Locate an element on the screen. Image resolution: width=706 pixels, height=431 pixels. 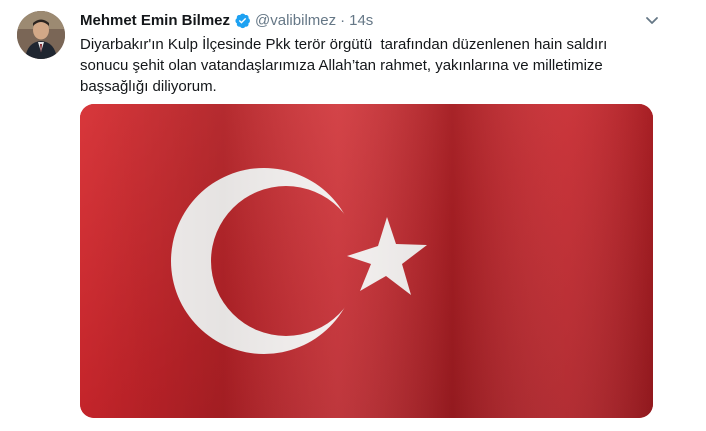
author-handle: @valibilmez is located at coordinates (295, 20).